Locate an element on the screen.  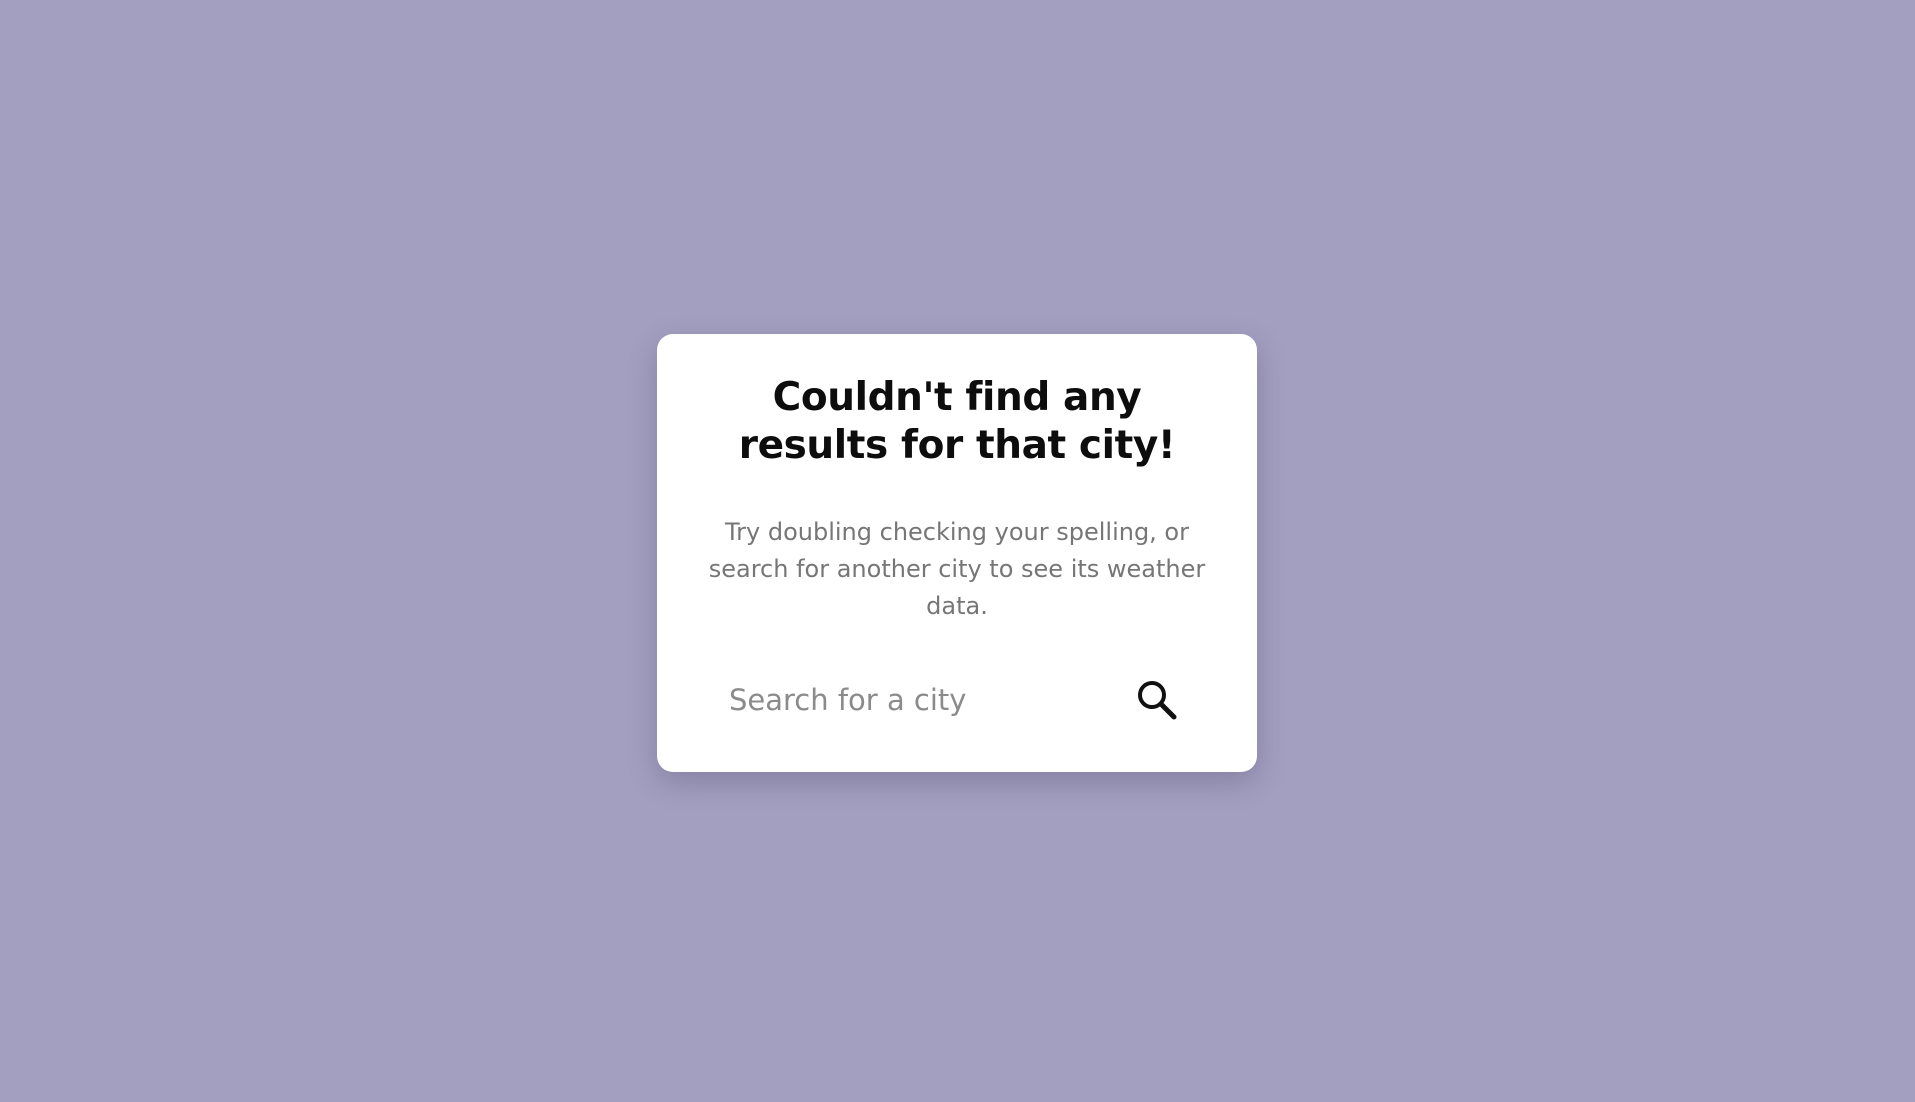
search-bar is located at coordinates (957, 700).